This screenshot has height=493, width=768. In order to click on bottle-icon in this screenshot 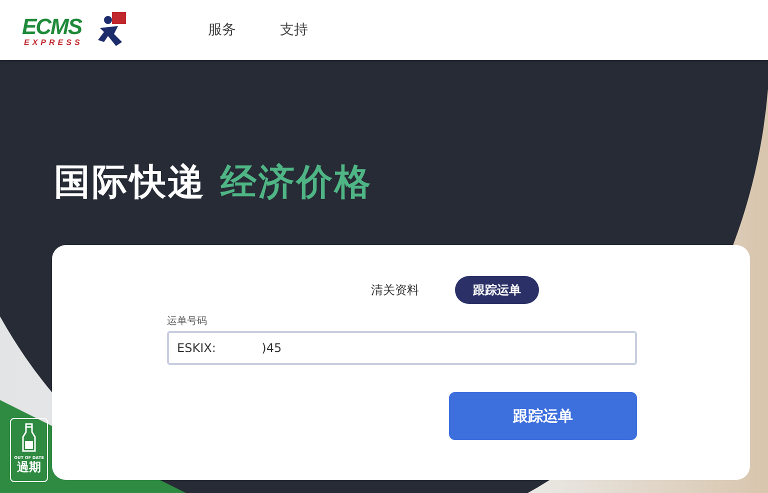, I will do `click(29, 438)`.